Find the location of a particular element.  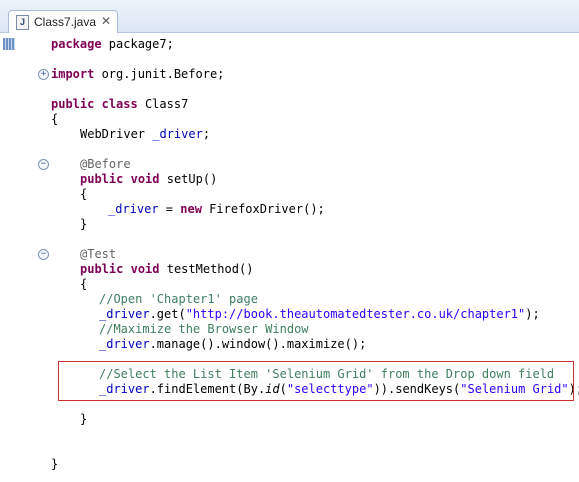

highlight-box is located at coordinates (316, 381).